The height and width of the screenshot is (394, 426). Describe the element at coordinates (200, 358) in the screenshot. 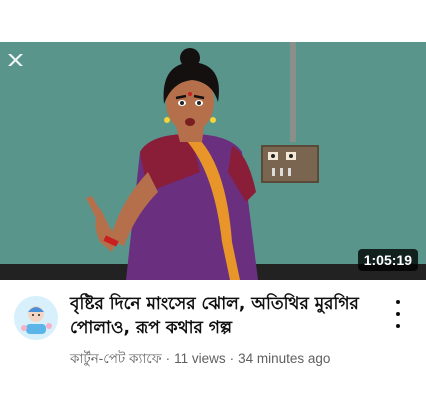

I see `view-count: 11 views` at that location.